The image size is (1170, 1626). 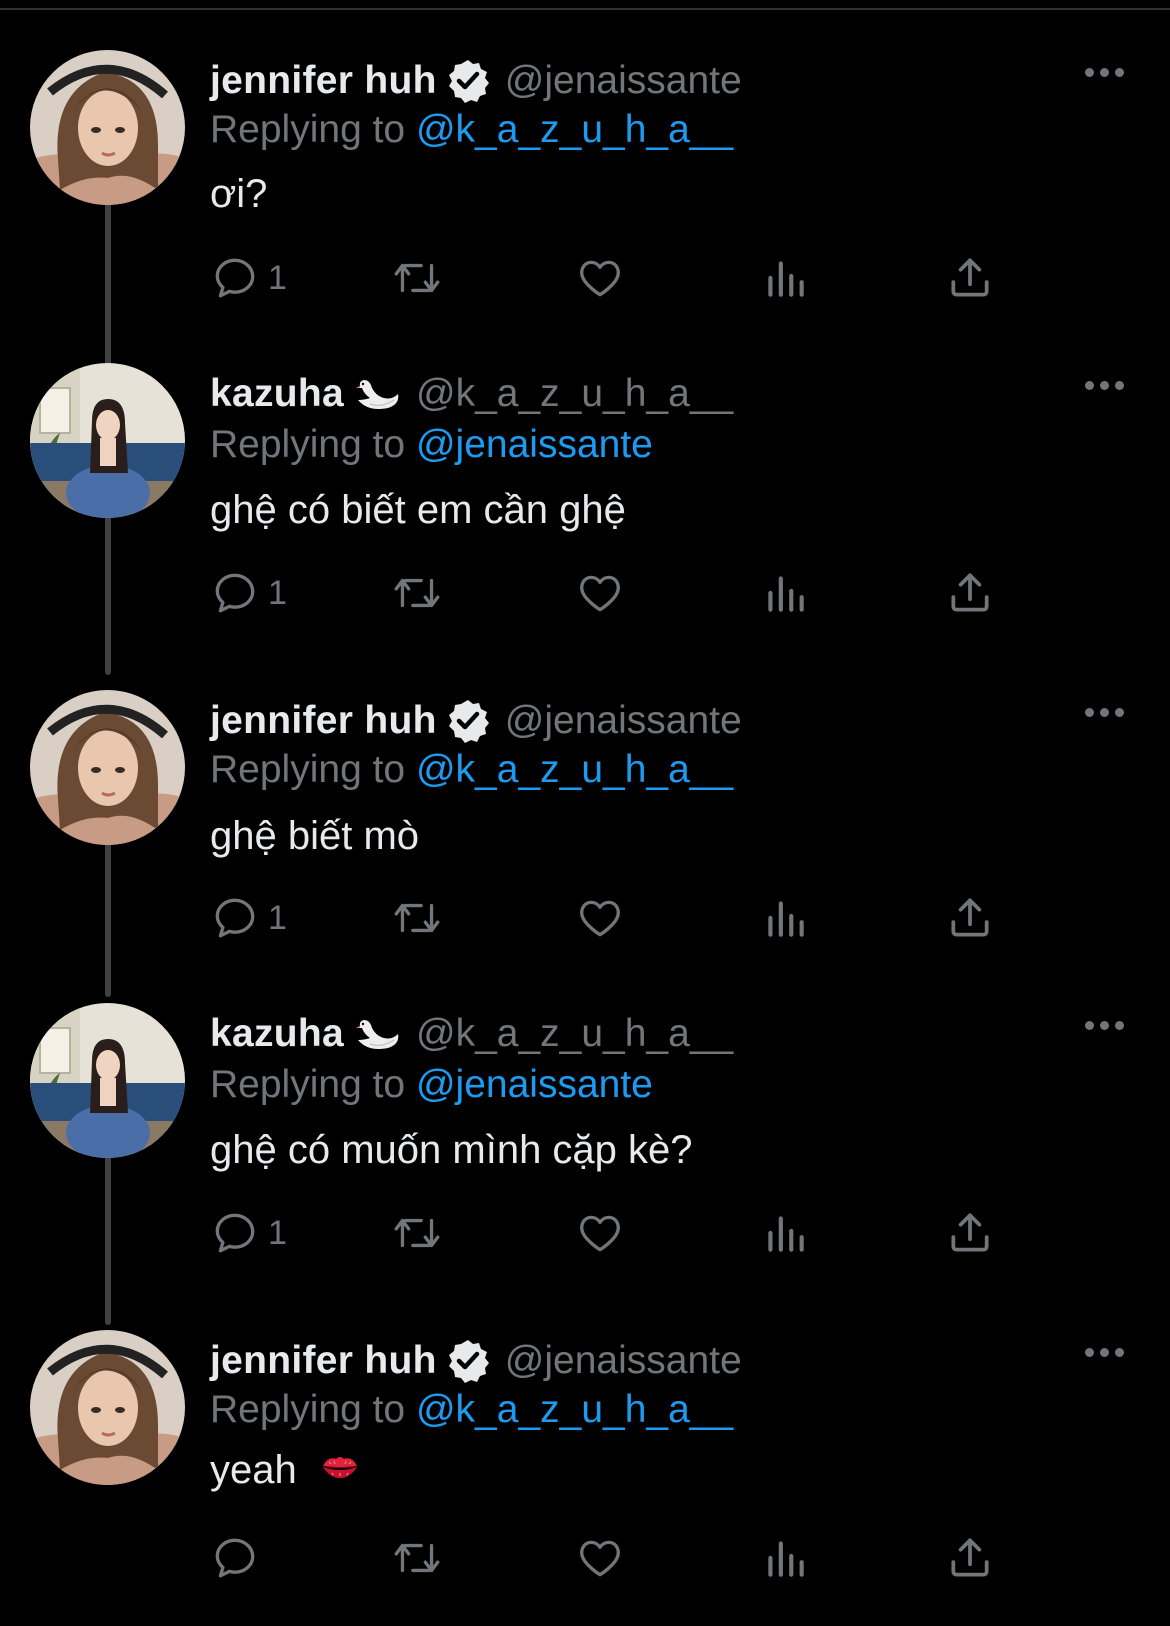 I want to click on tweet-actions, so click(x=660, y=1560).